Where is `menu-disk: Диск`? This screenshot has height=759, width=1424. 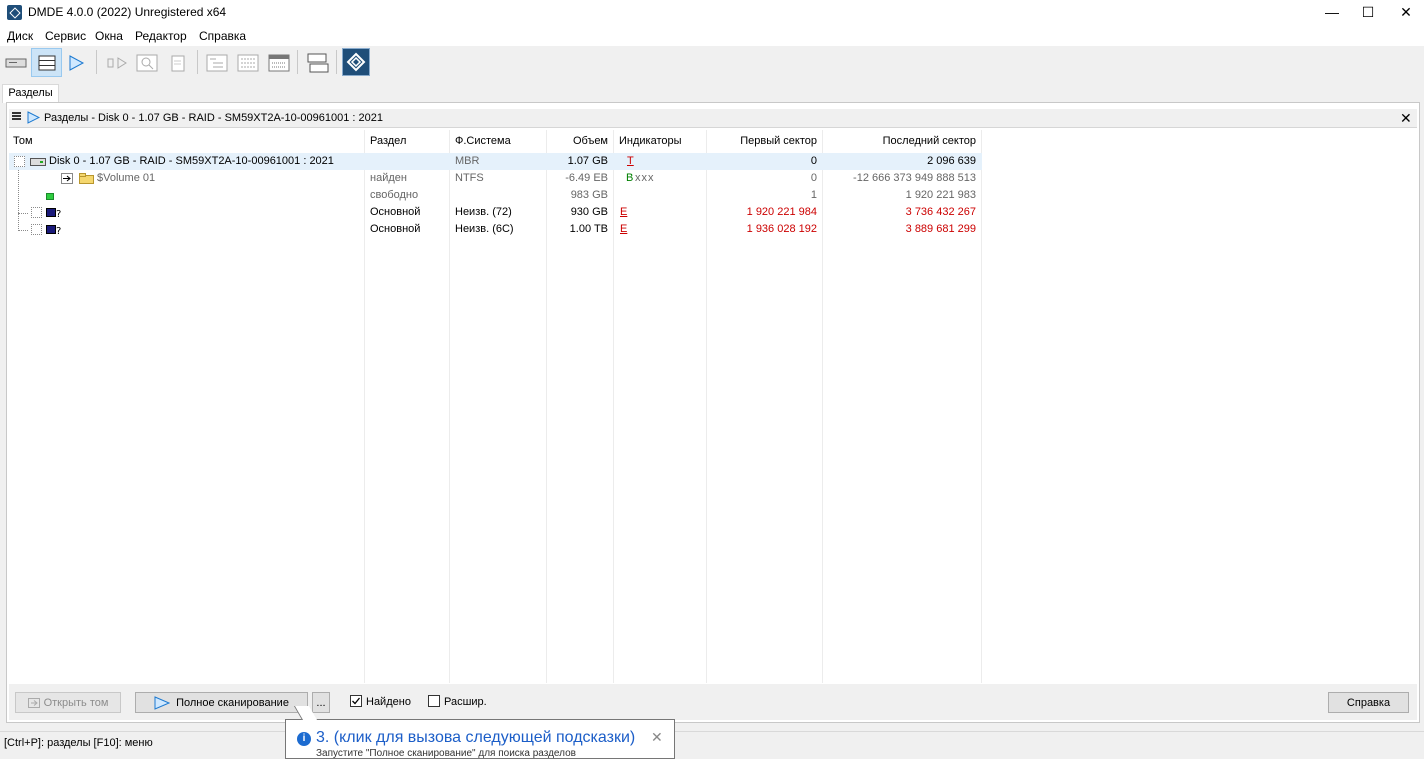 menu-disk: Диск is located at coordinates (20, 36).